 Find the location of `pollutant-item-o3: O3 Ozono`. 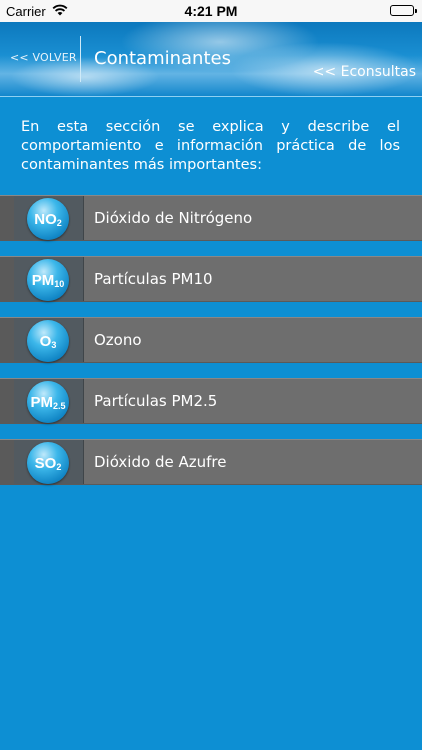

pollutant-item-o3: O3 Ozono is located at coordinates (211, 340).